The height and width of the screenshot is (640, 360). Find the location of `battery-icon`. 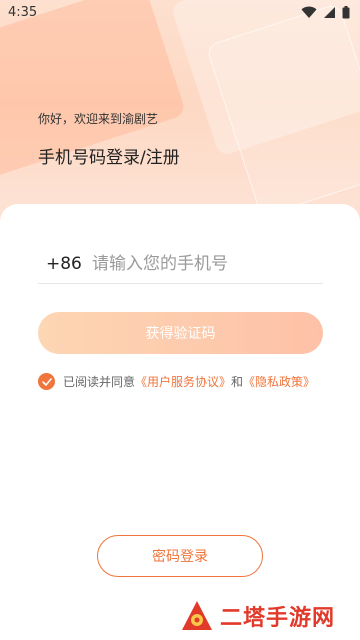

battery-icon is located at coordinates (346, 11).